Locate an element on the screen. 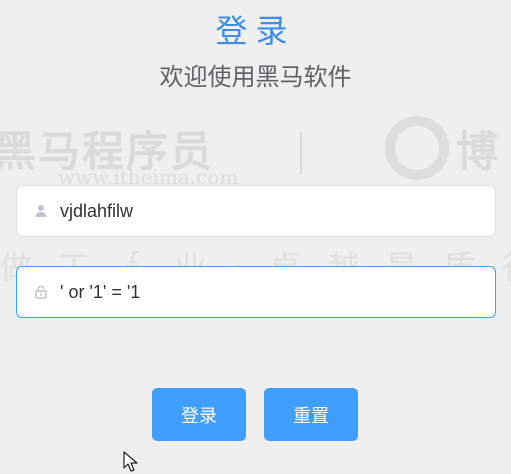 The height and width of the screenshot is (474, 511). page-subtitle: 欢迎使用黑马软件 is located at coordinates (255, 77).